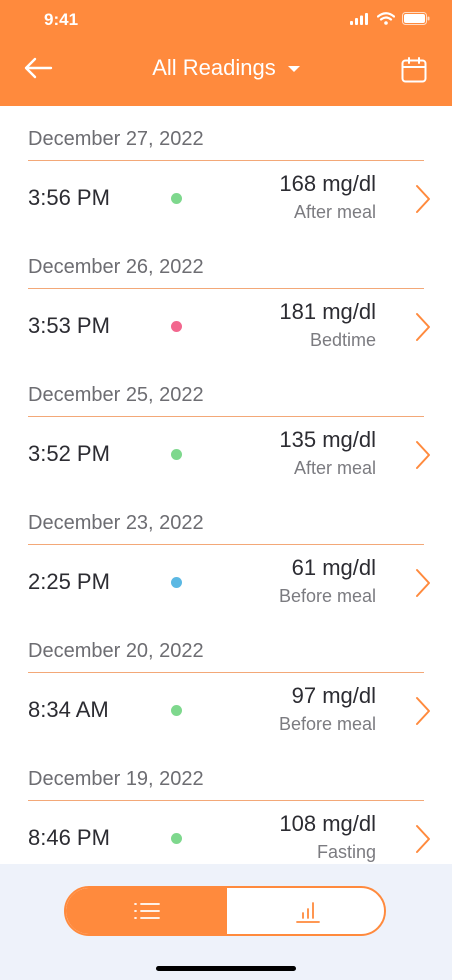  I want to click on bar-chart-icon, so click(307, 912).